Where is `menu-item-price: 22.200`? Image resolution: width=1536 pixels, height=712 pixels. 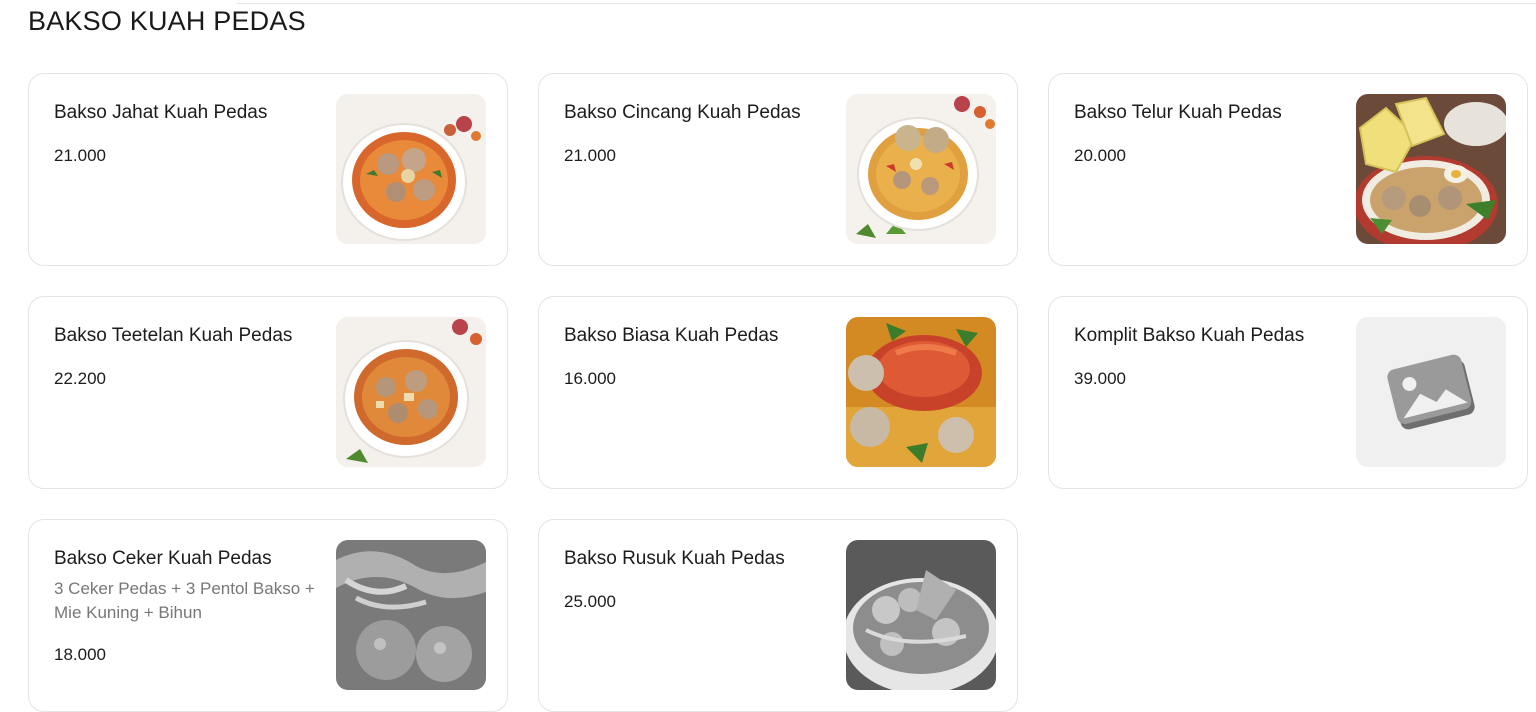 menu-item-price: 22.200 is located at coordinates (80, 378).